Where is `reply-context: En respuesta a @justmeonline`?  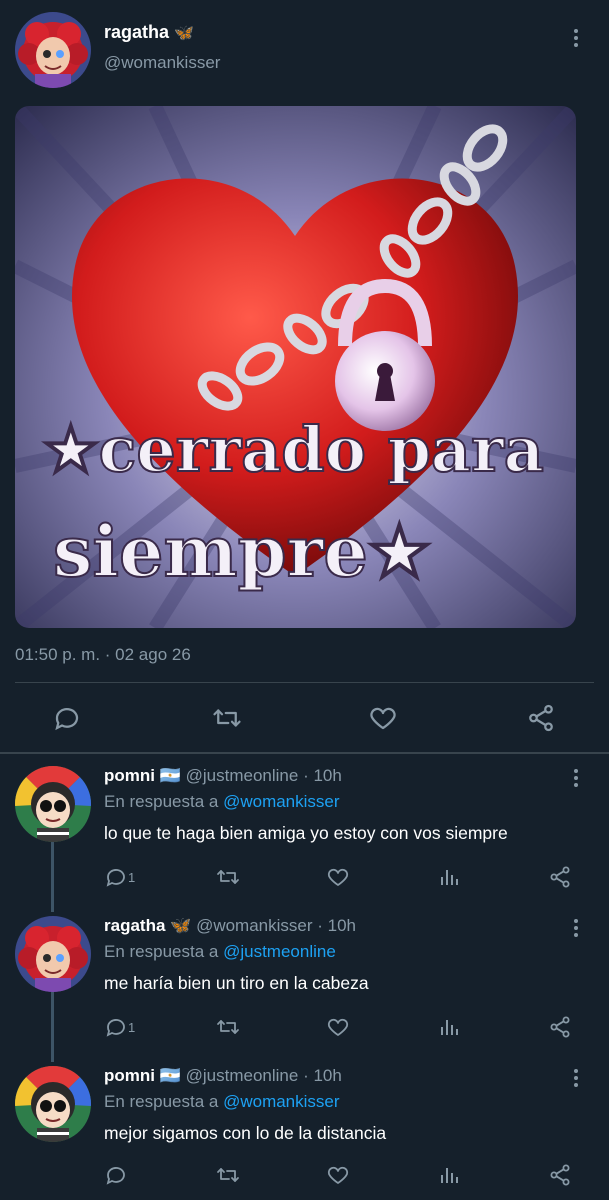
reply-context: En respuesta a @justmeonline is located at coordinates (220, 952).